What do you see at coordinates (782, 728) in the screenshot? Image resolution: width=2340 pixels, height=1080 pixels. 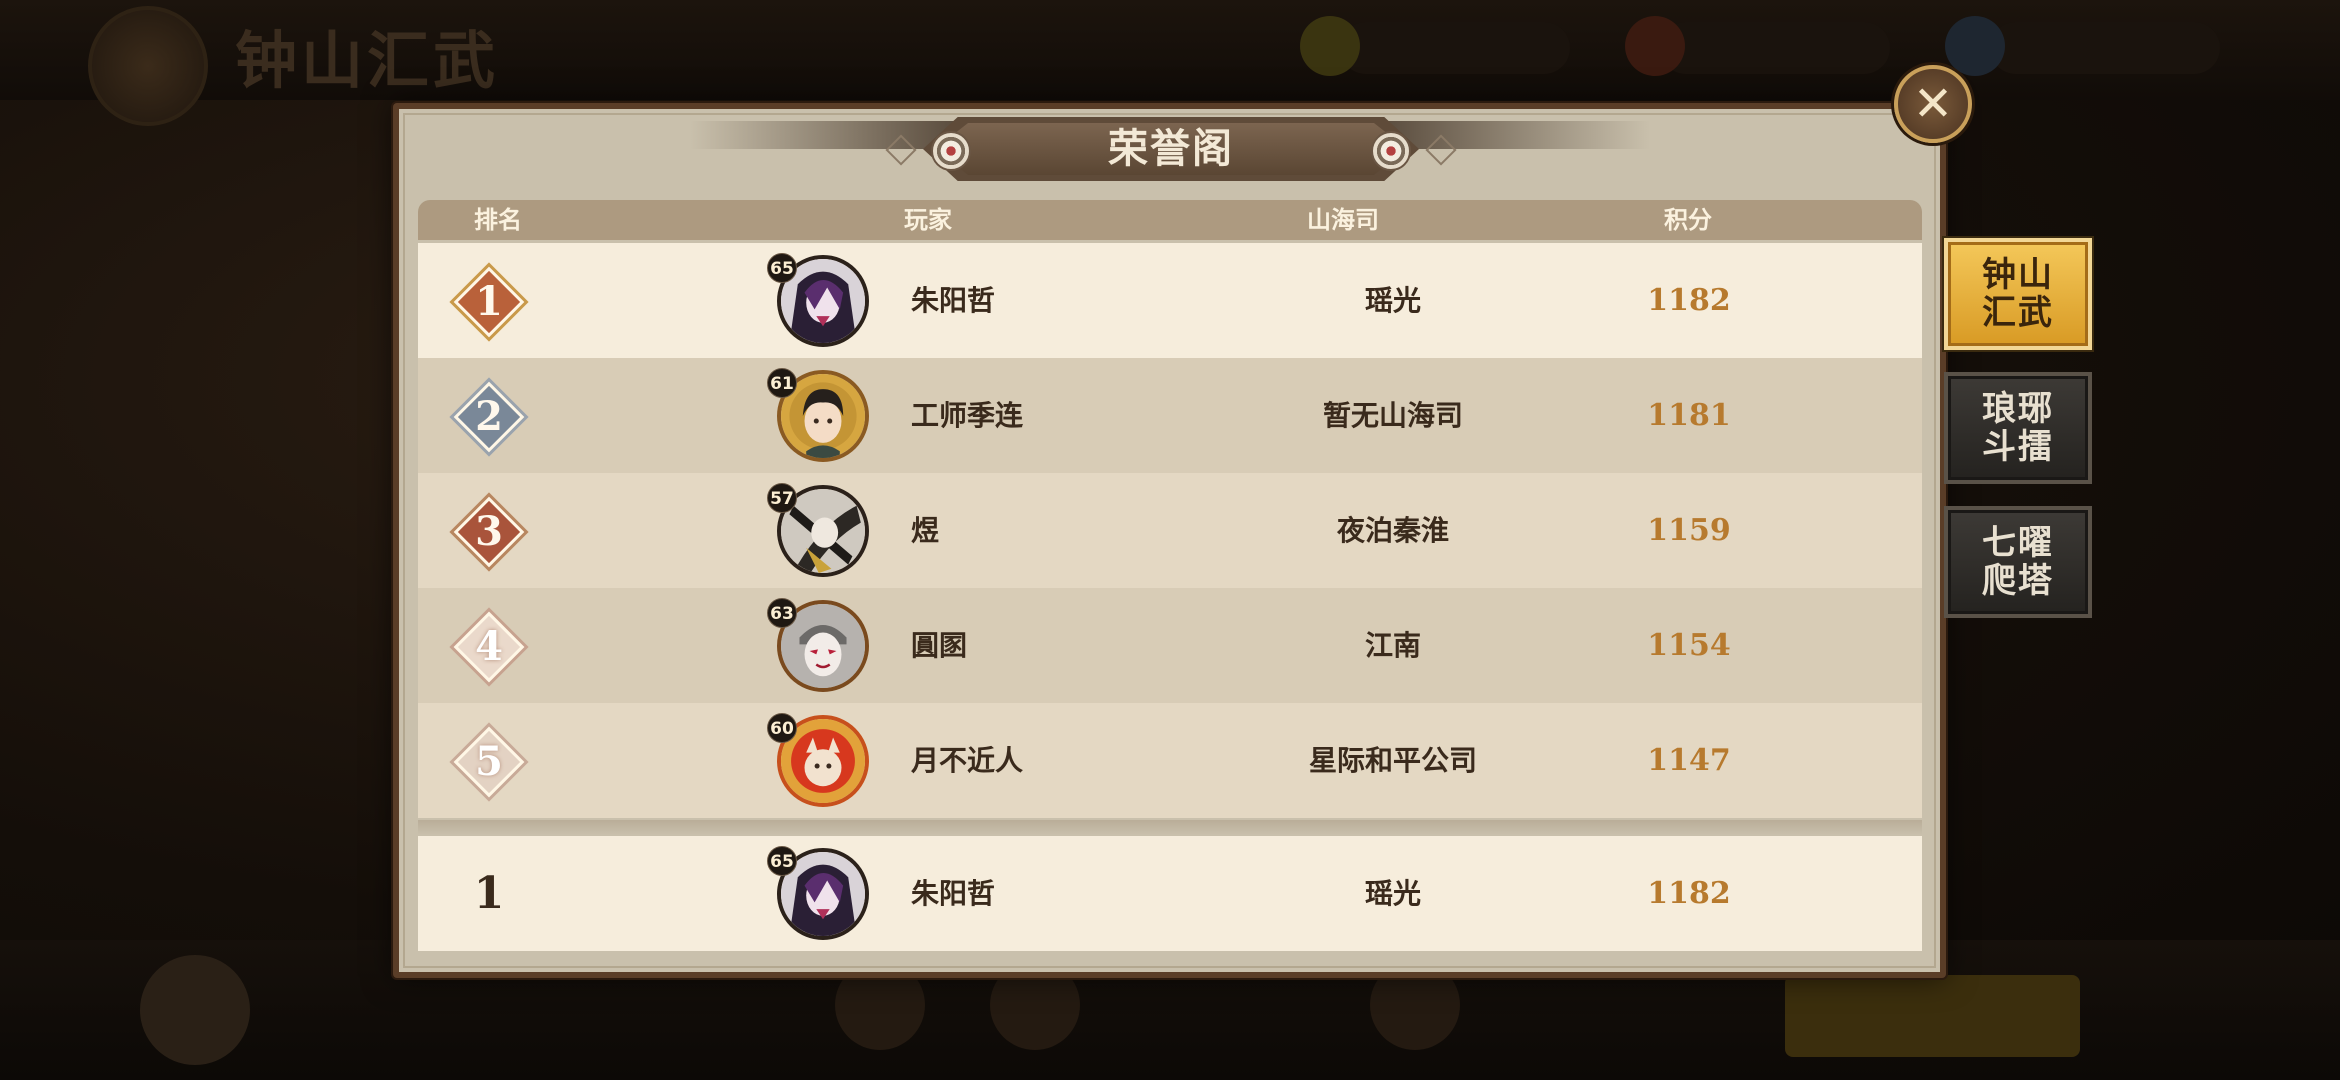 I see `player-level-badge: 60` at bounding box center [782, 728].